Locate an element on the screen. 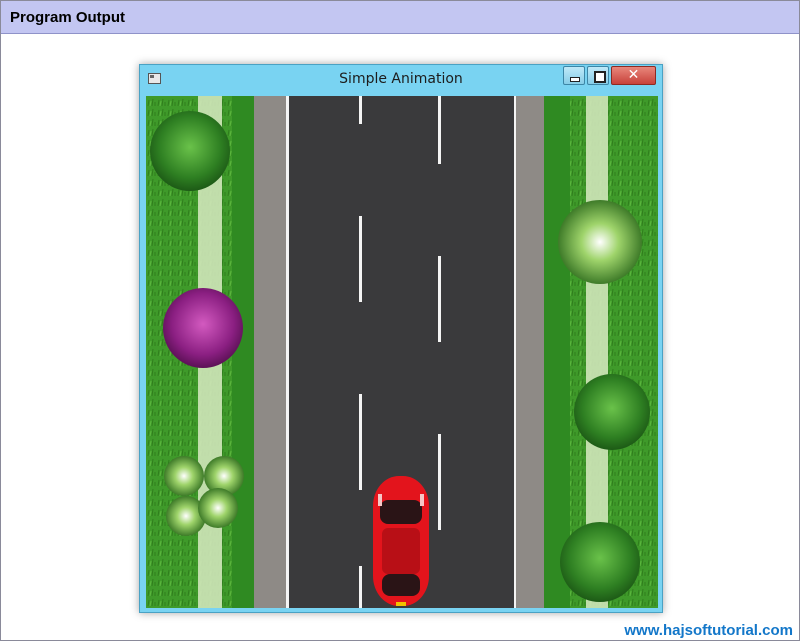  panel-title: Program Output is located at coordinates (67, 17).